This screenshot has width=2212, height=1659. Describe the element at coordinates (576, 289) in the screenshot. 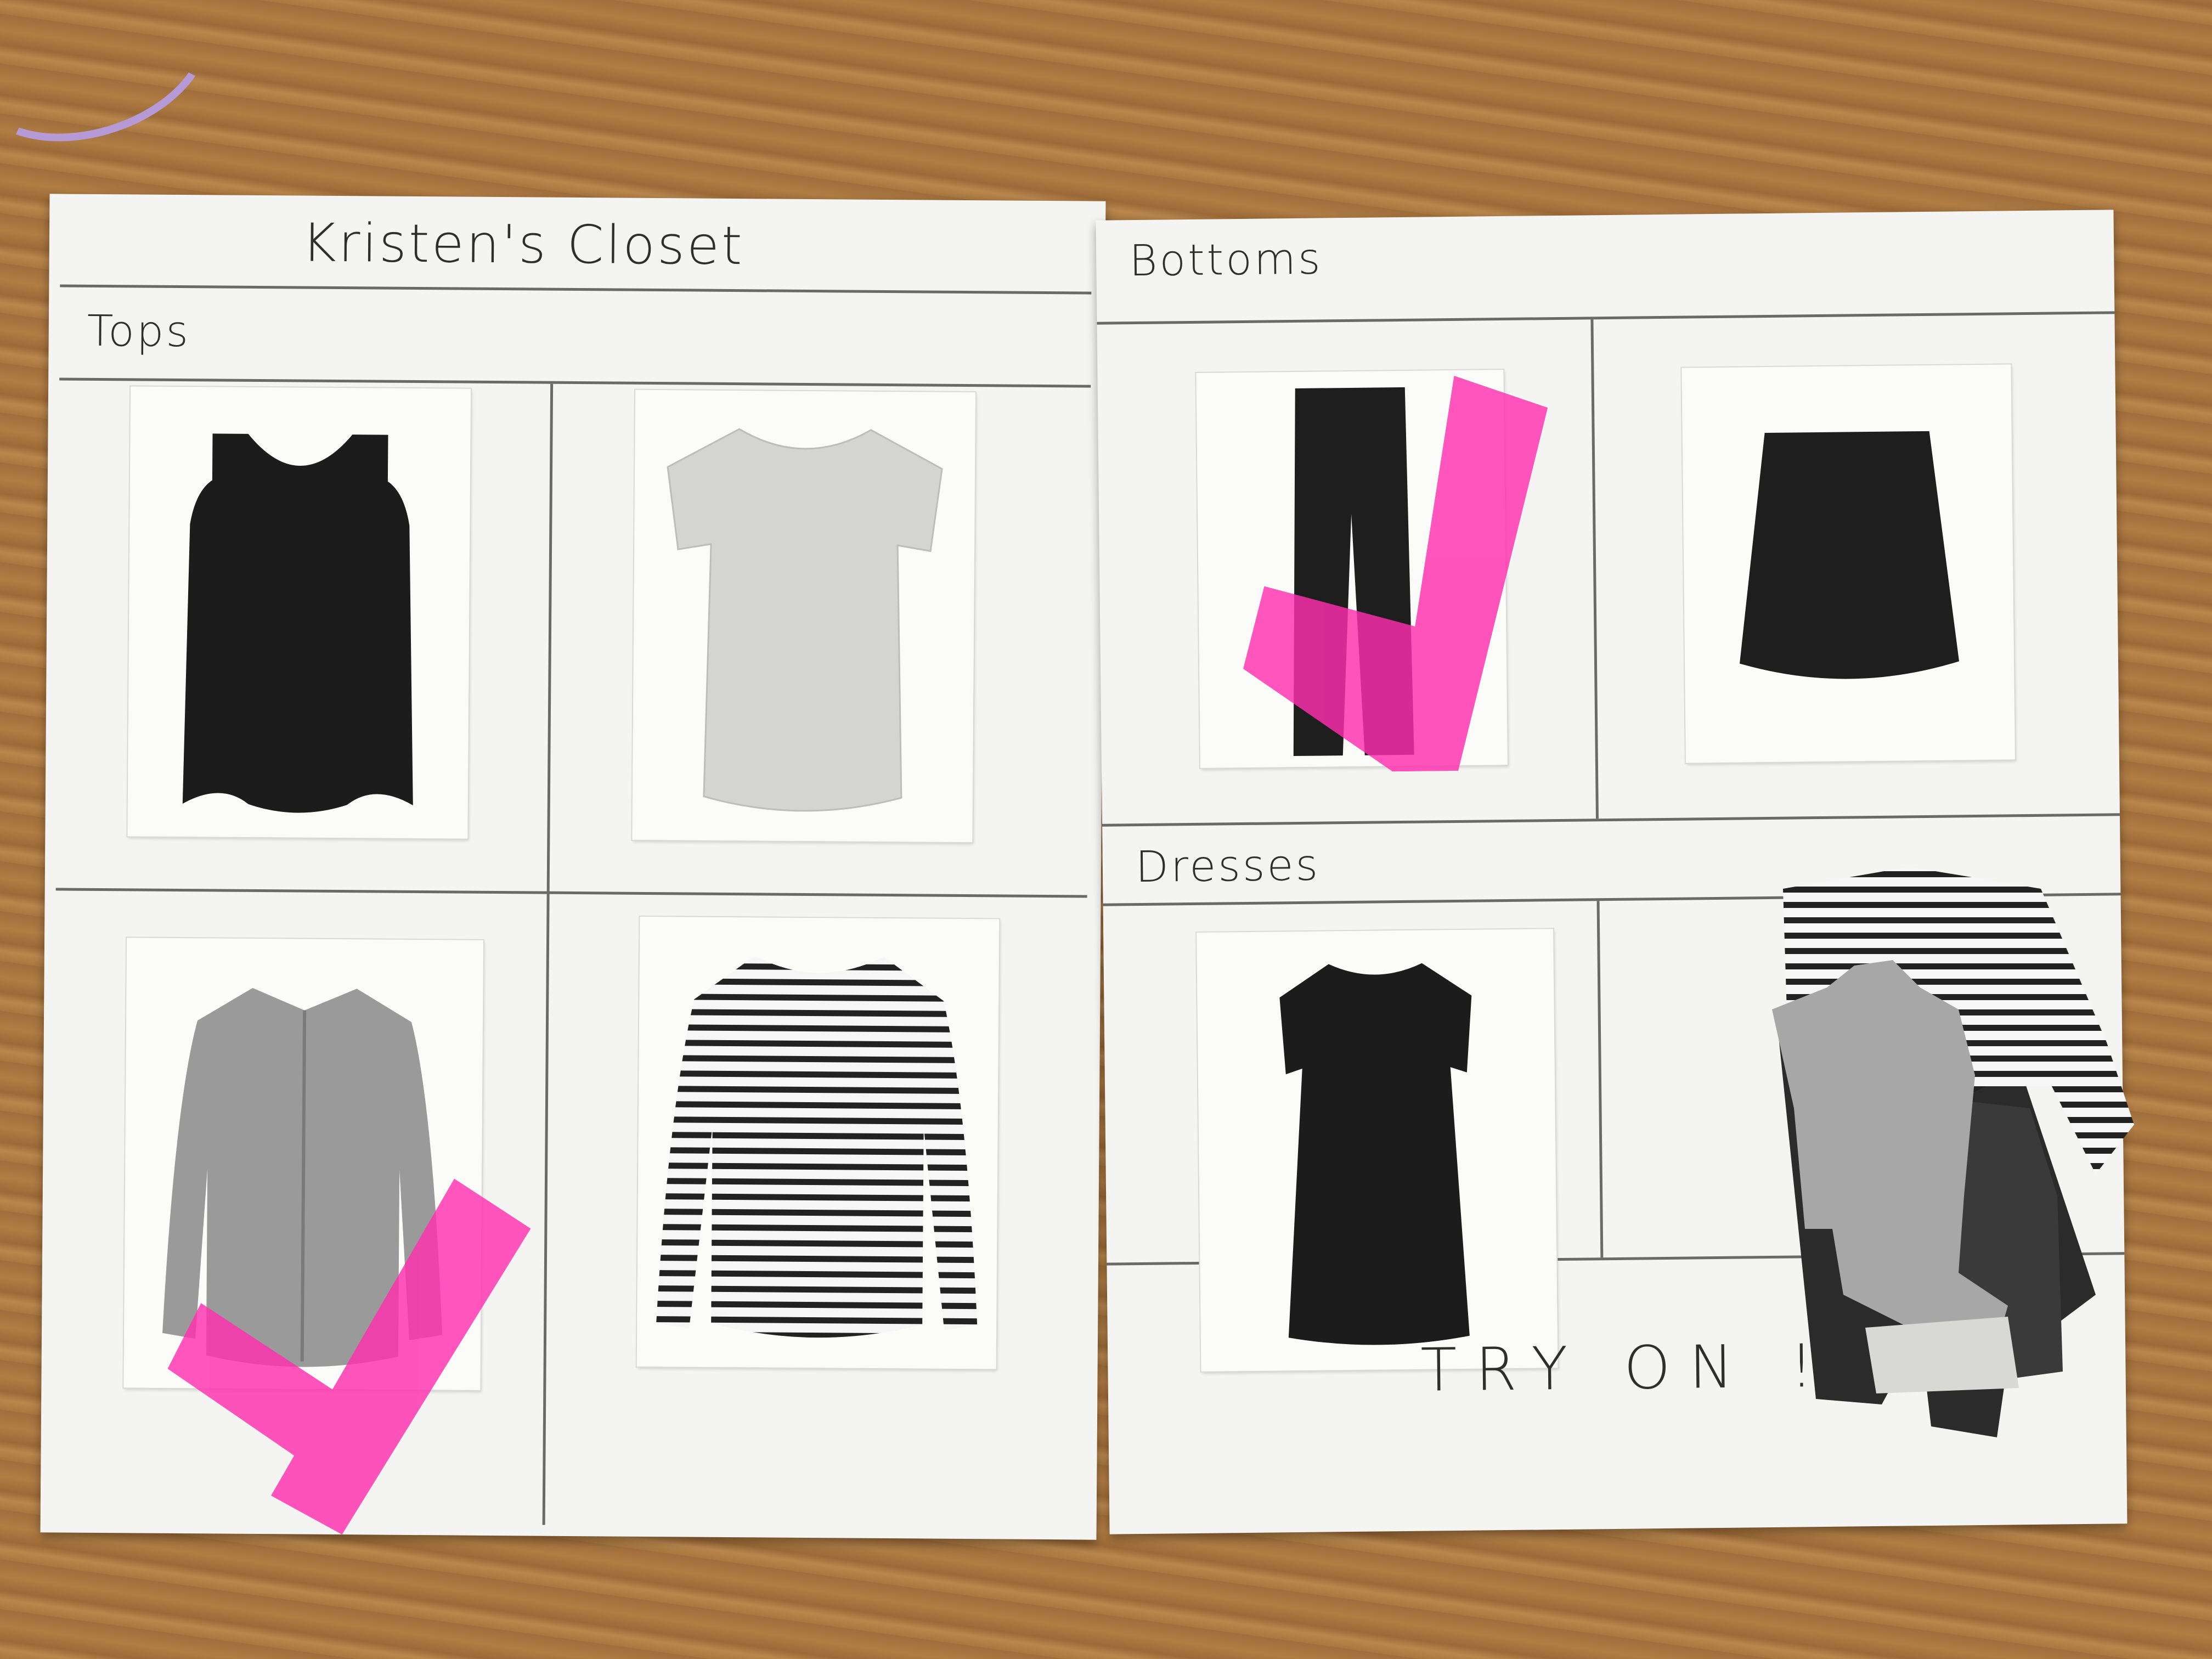

I see `title-divider` at that location.